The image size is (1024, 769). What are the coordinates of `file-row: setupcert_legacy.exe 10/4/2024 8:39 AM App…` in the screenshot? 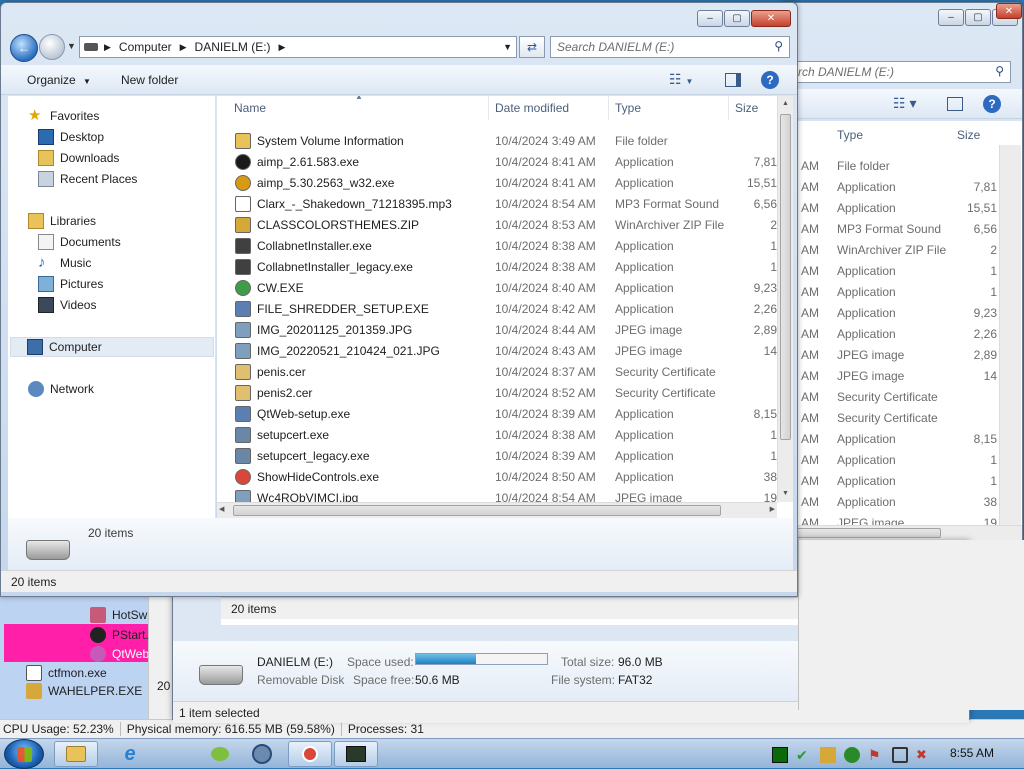 It's located at (497, 455).